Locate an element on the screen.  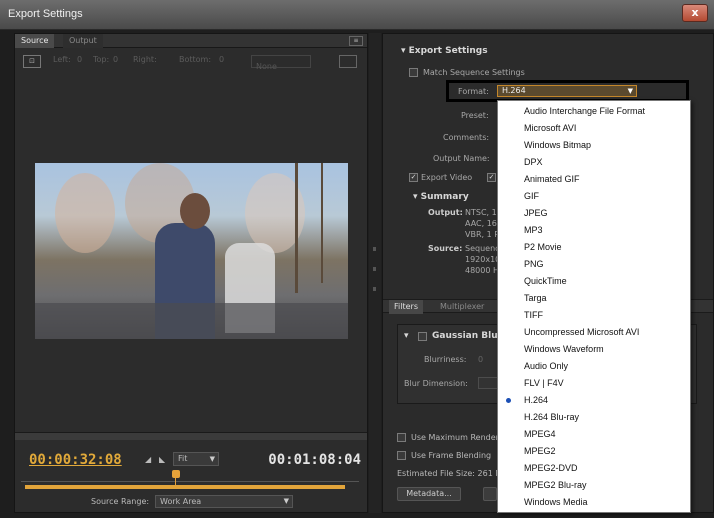
set-out-point-icon: ◣ is located at coordinates (162, 459).